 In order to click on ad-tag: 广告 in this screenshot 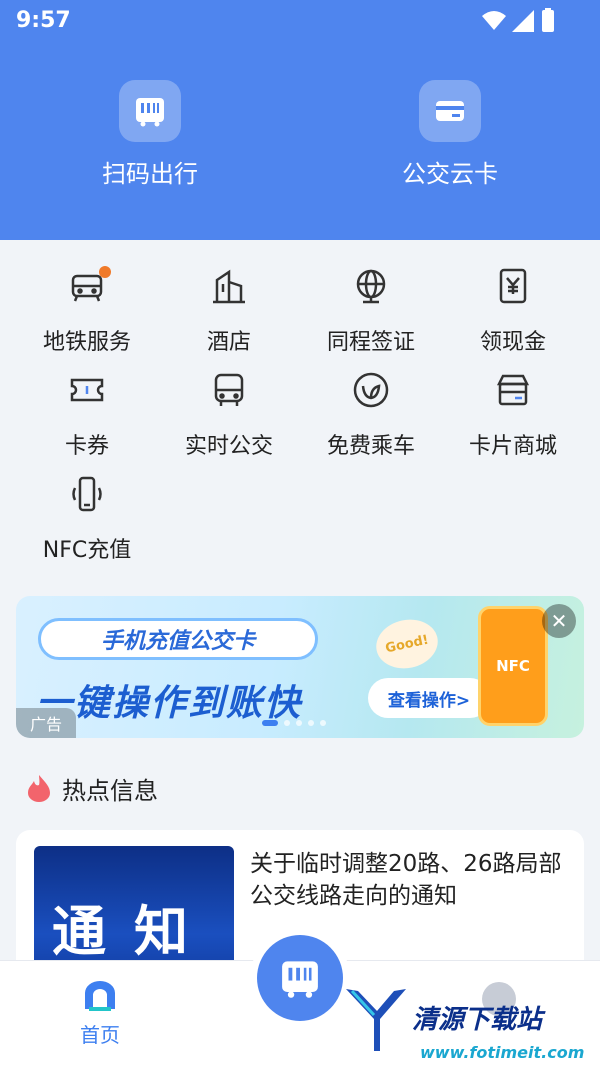, I will do `click(46, 723)`.